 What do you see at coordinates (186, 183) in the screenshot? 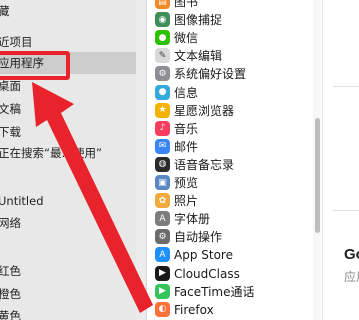
I see `app-name: 预览` at bounding box center [186, 183].